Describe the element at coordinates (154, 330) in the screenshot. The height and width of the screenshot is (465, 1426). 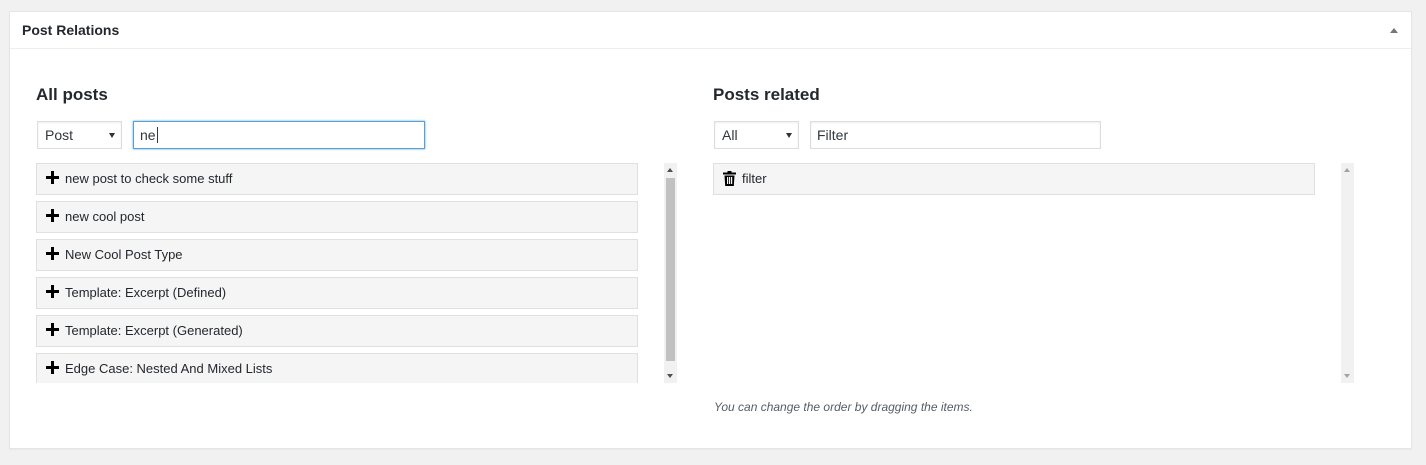
I see `list-item-label: Template: Excerpt (Generated)` at that location.